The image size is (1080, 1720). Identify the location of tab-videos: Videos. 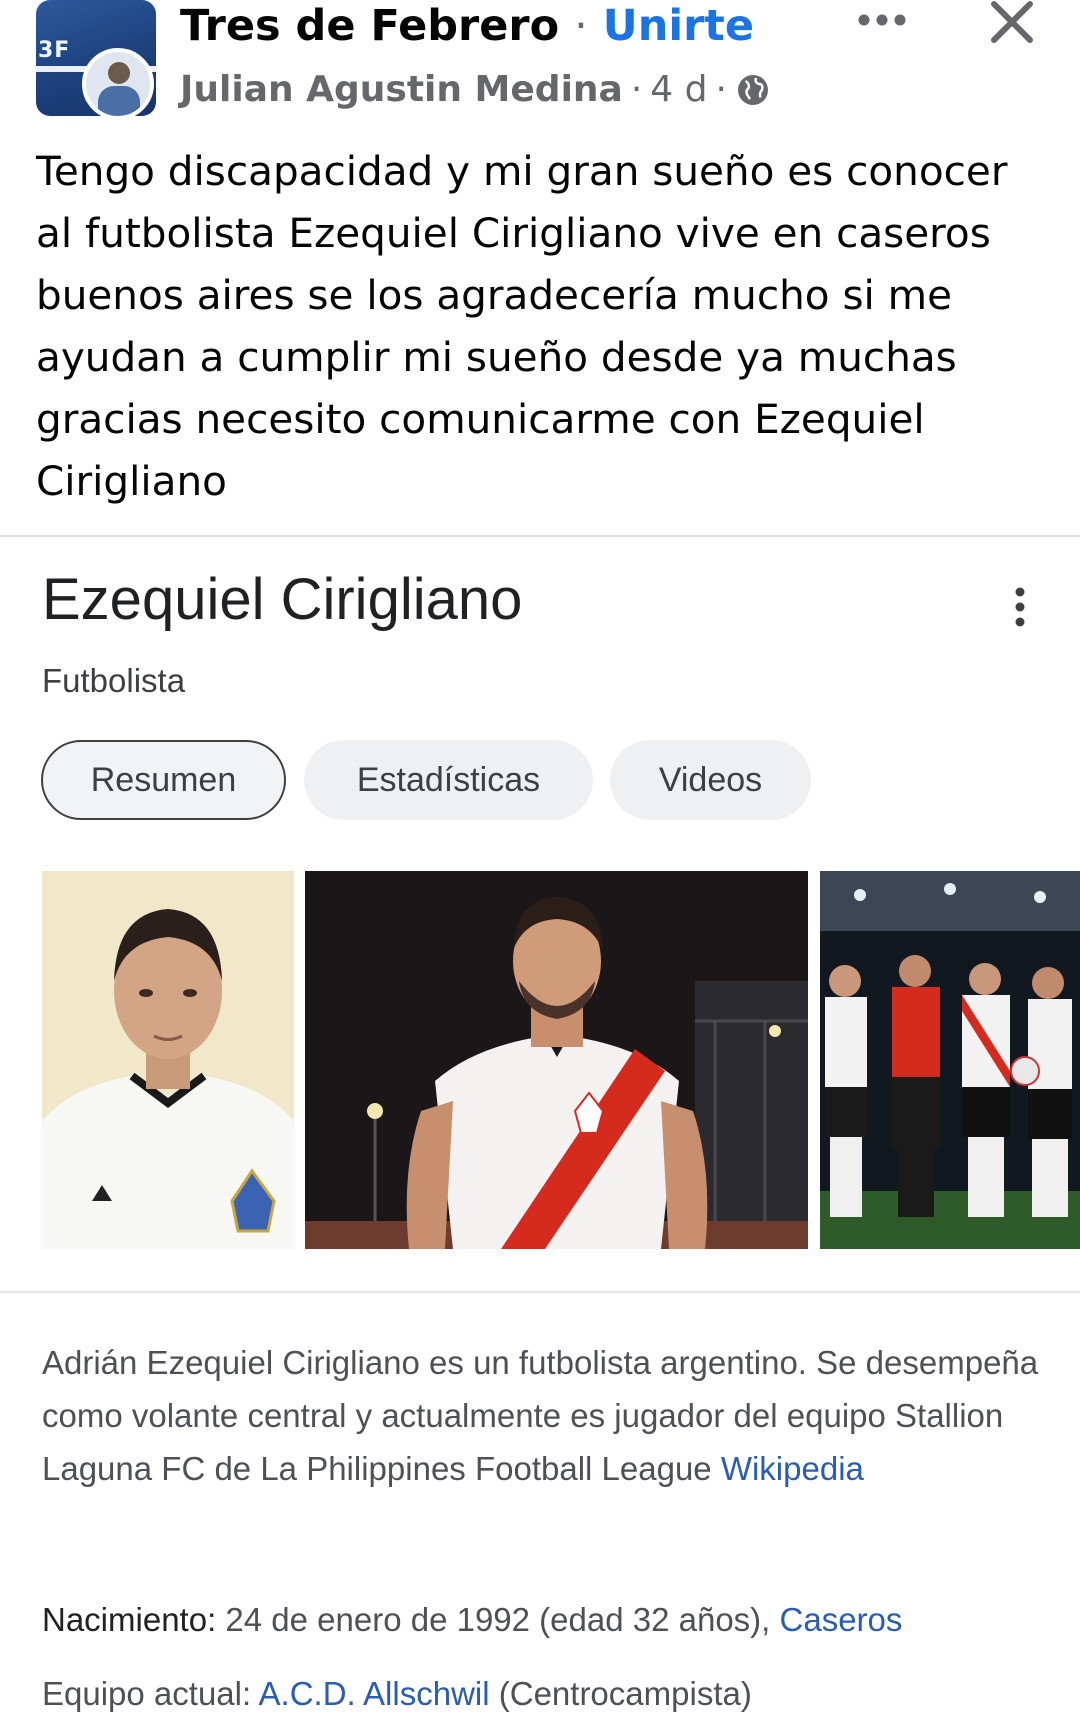
(710, 780).